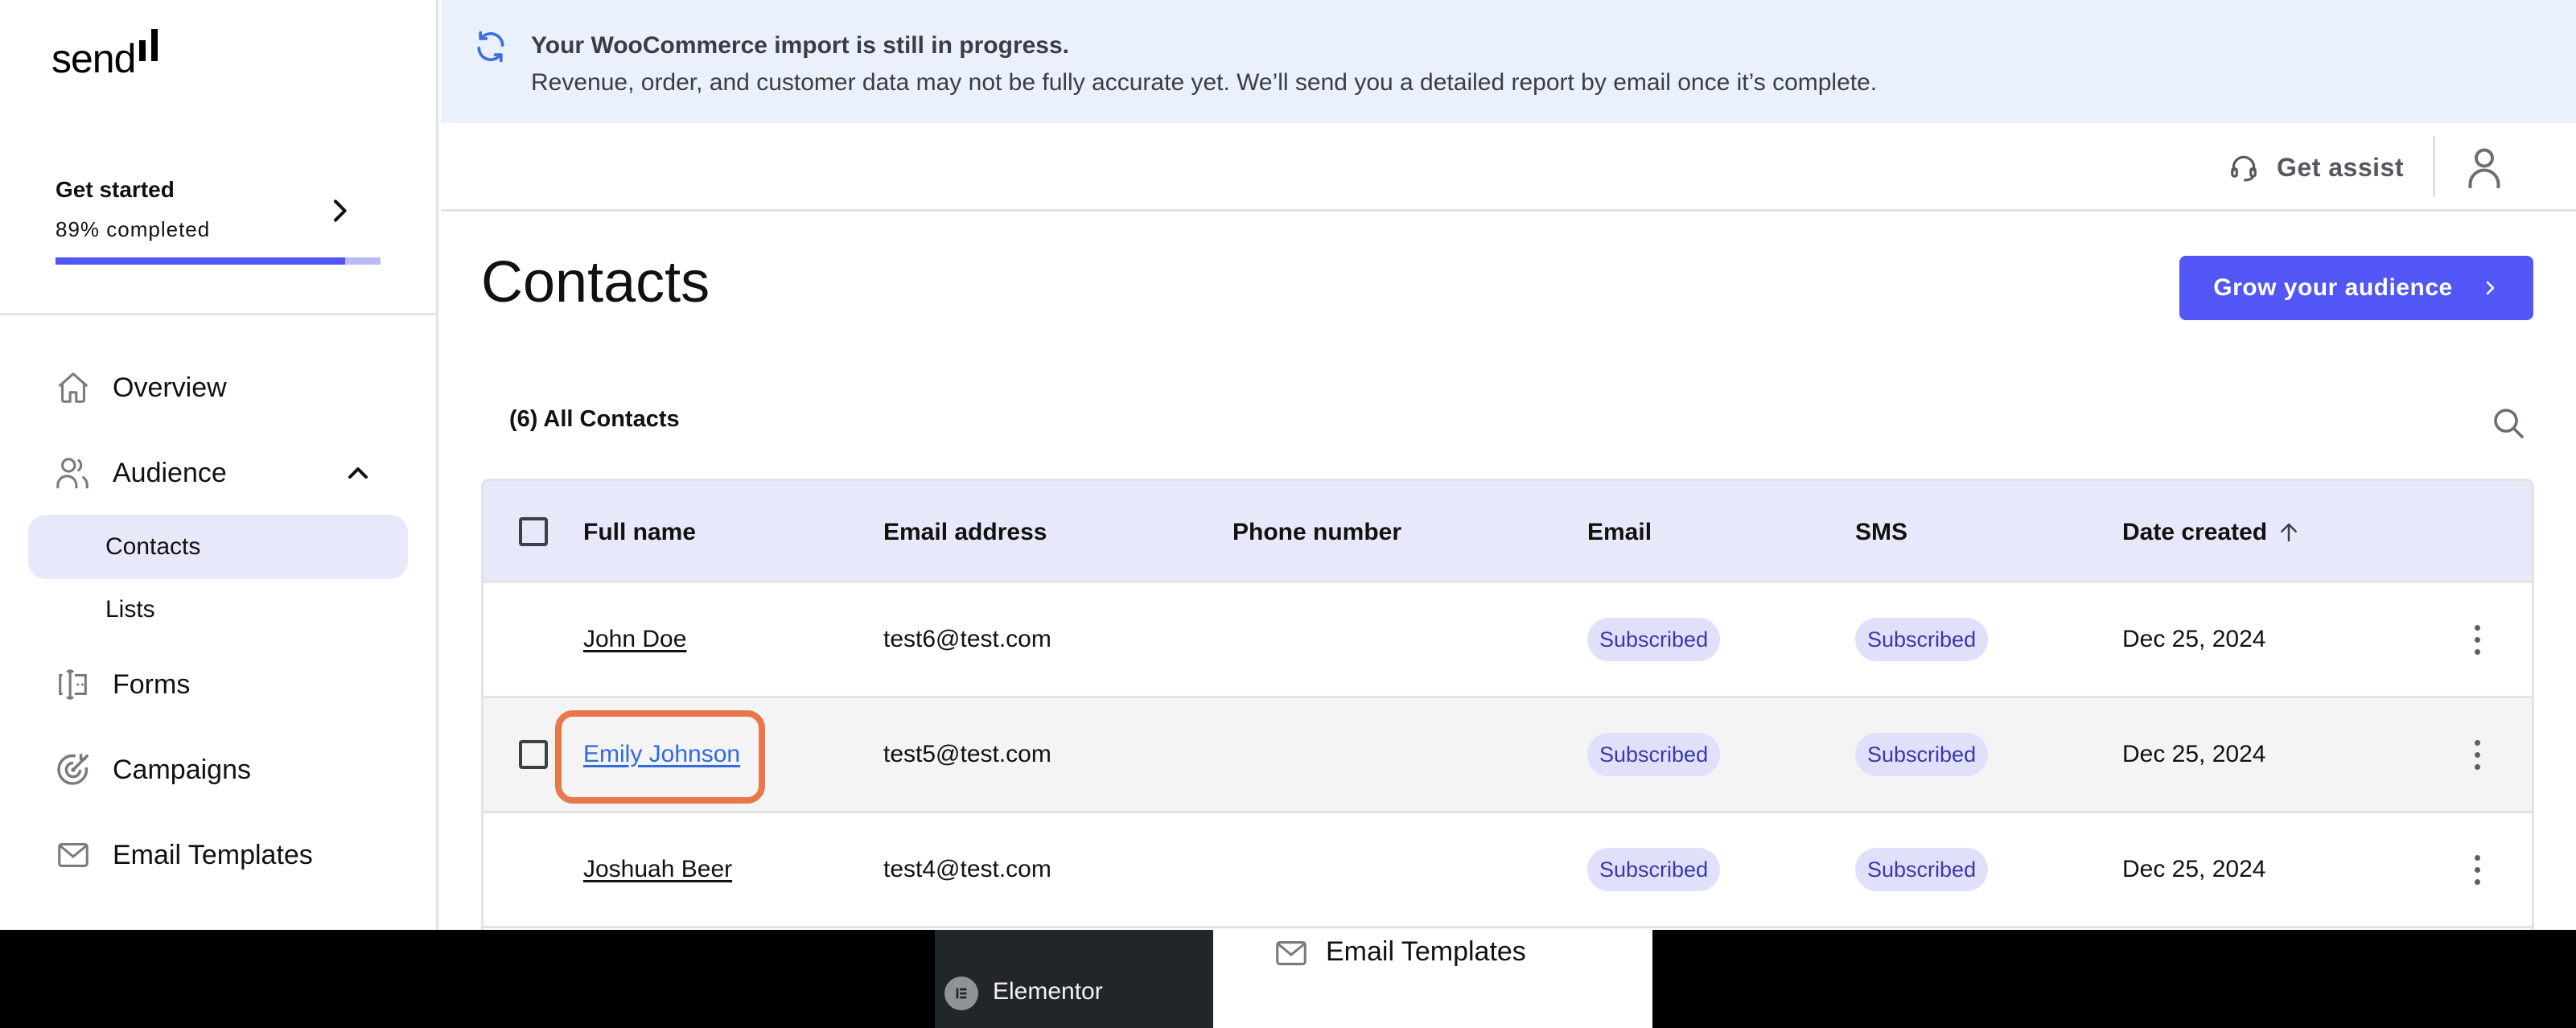  I want to click on chevron-up-icon, so click(358, 473).